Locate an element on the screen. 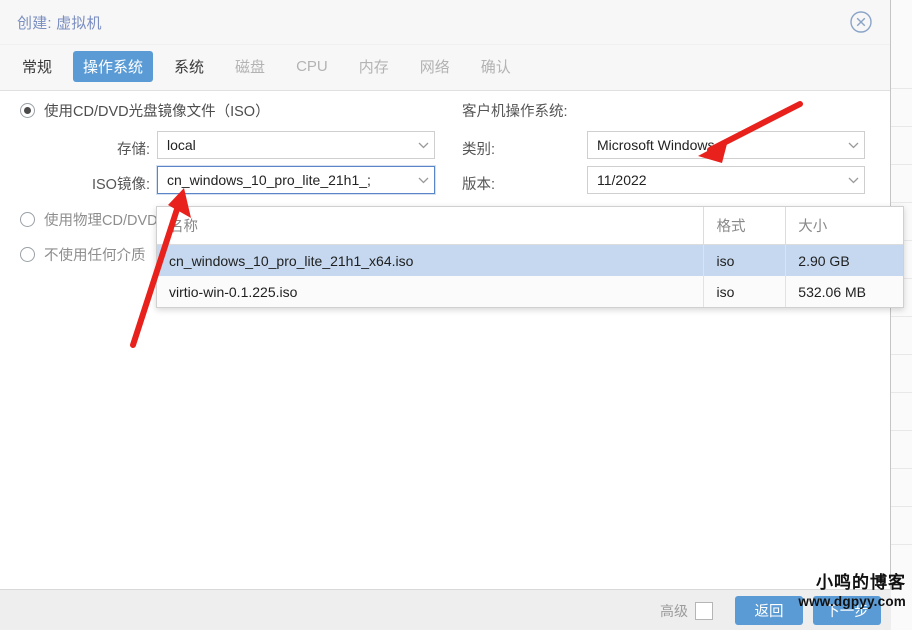 The height and width of the screenshot is (630, 912). dialog-title: 创建: 虚拟机 is located at coordinates (59, 23).